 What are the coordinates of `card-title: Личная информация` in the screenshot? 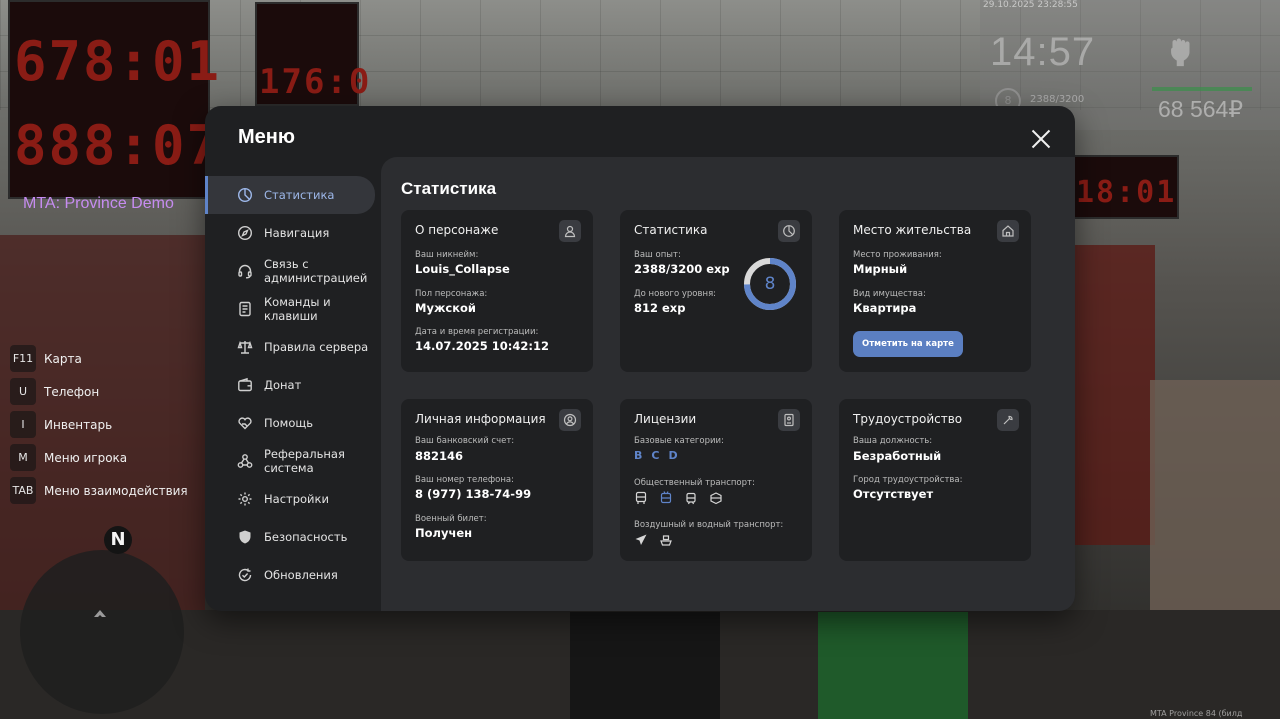 It's located at (480, 419).